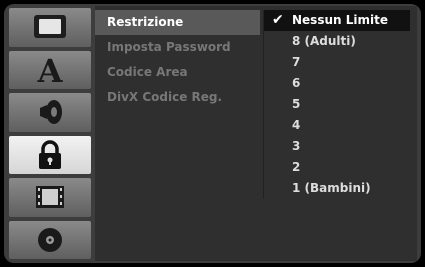 This screenshot has width=425, height=267. Describe the element at coordinates (177, 22) in the screenshot. I see `menu-item-restrizione: Restrizione` at that location.